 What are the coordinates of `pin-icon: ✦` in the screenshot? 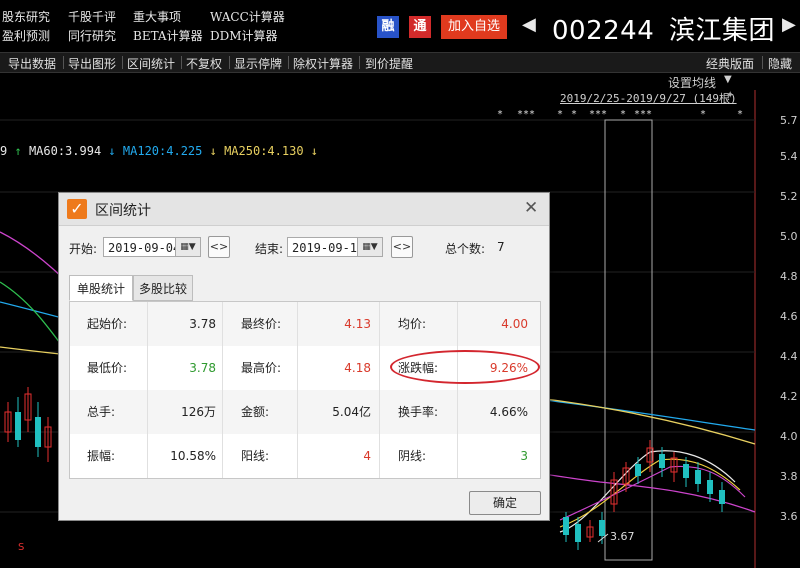 It's located at (730, 95).